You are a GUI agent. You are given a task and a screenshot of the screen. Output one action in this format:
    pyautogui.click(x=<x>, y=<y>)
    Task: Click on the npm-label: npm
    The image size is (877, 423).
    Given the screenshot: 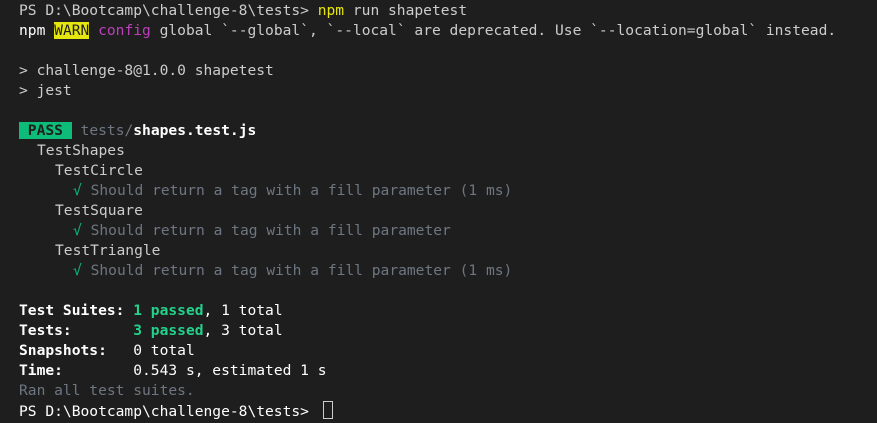 What is the action you would take?
    pyautogui.click(x=32, y=30)
    